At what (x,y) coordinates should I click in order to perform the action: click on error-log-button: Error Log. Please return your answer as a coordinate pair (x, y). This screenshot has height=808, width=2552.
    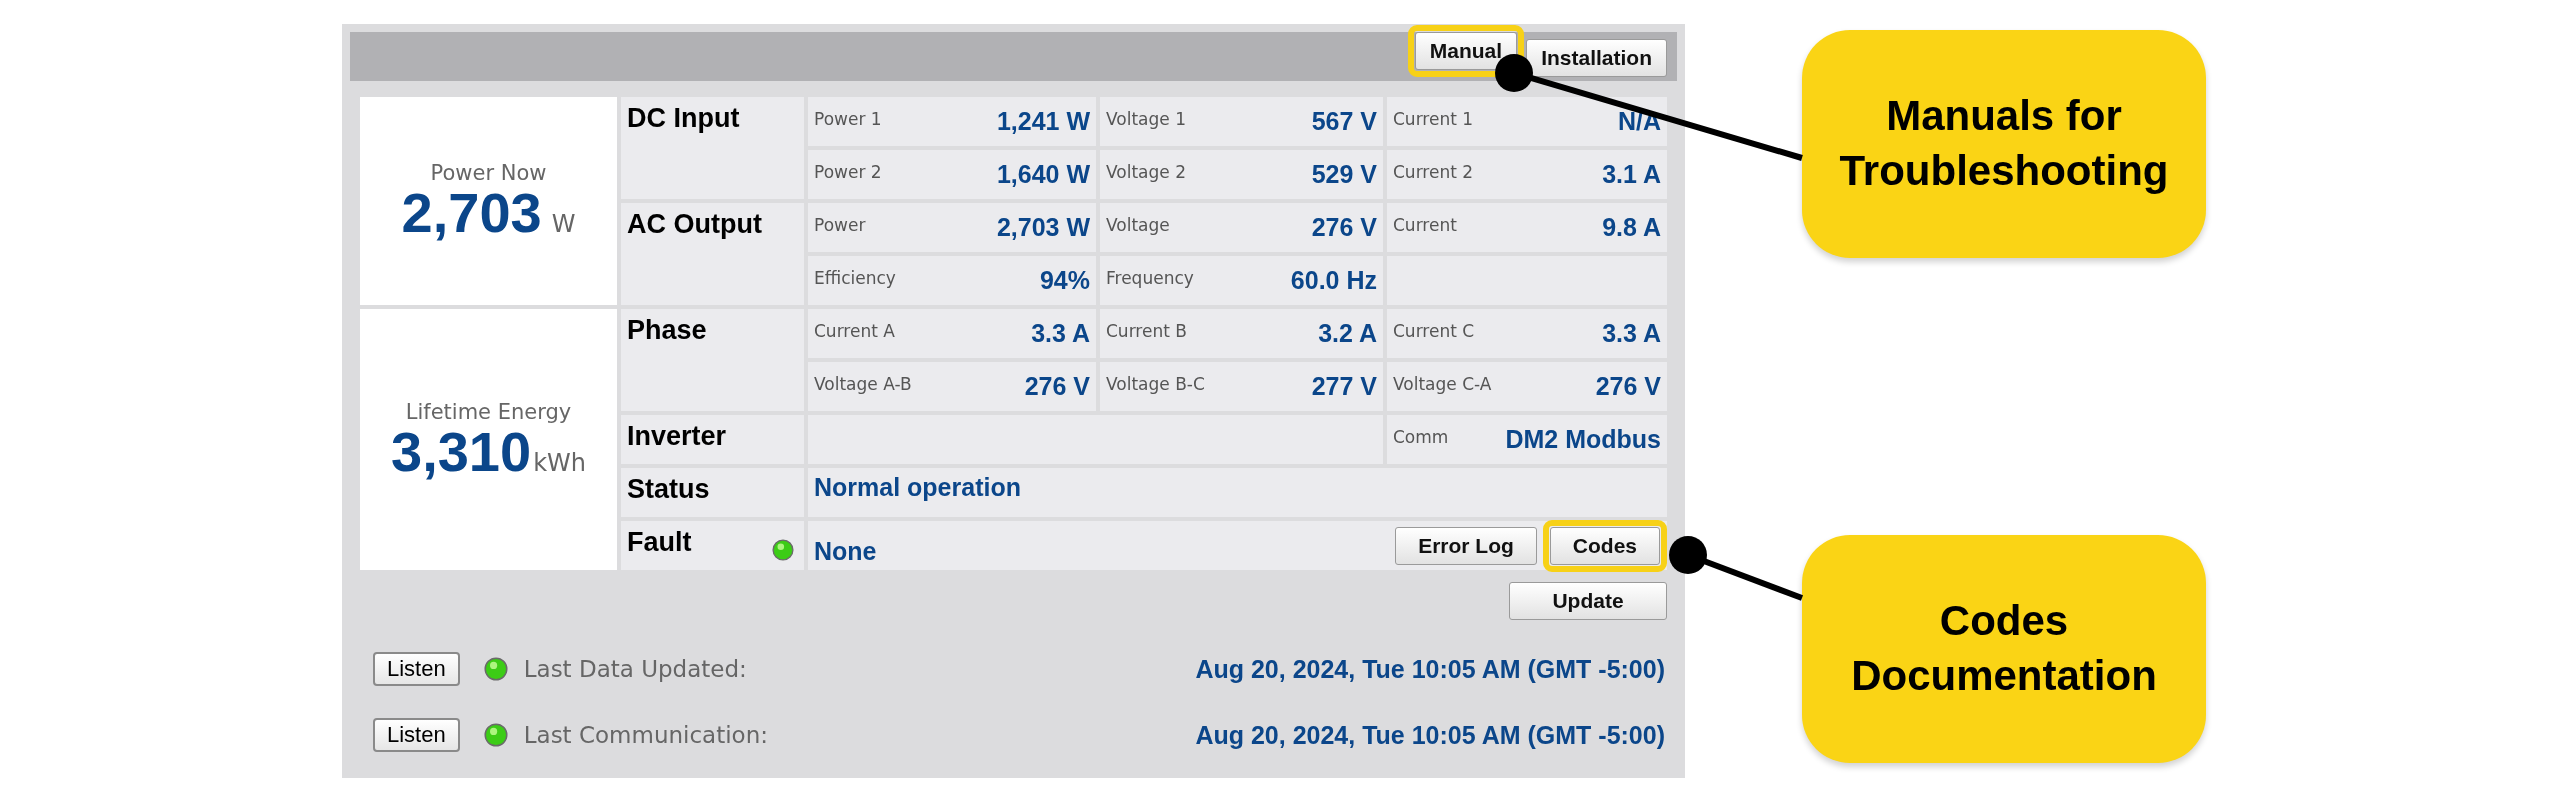
    Looking at the image, I should click on (1466, 545).